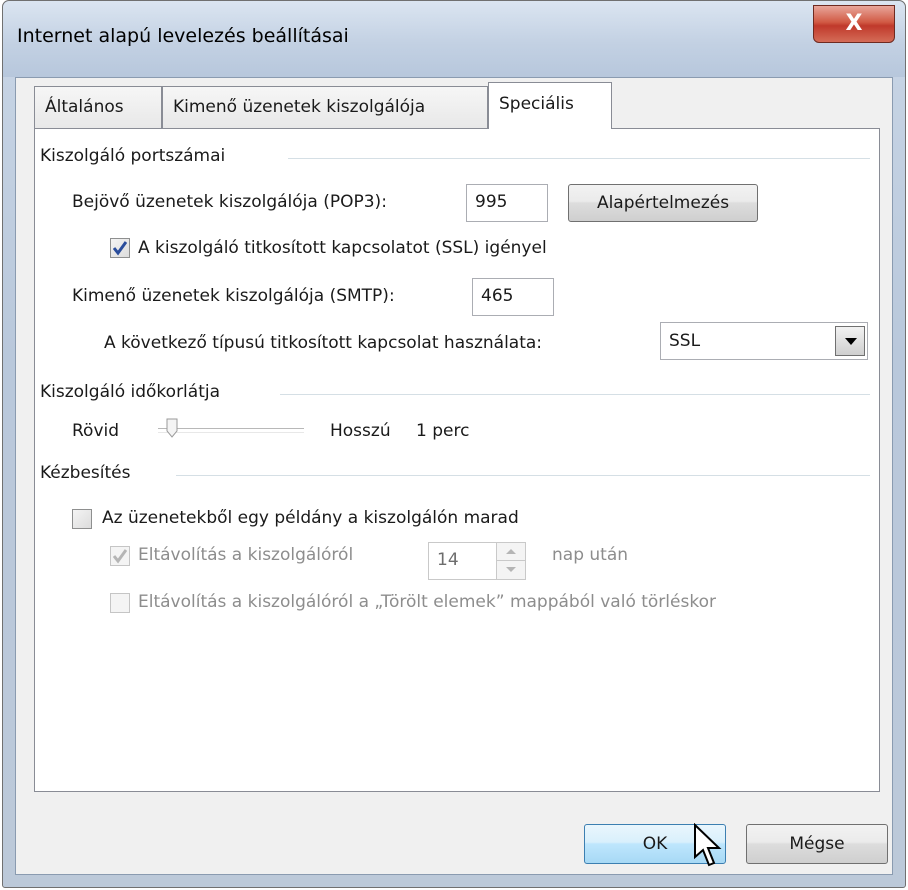 The height and width of the screenshot is (890, 908). What do you see at coordinates (183, 36) in the screenshot?
I see `window-title: Internet alapú levelezés beállításai` at bounding box center [183, 36].